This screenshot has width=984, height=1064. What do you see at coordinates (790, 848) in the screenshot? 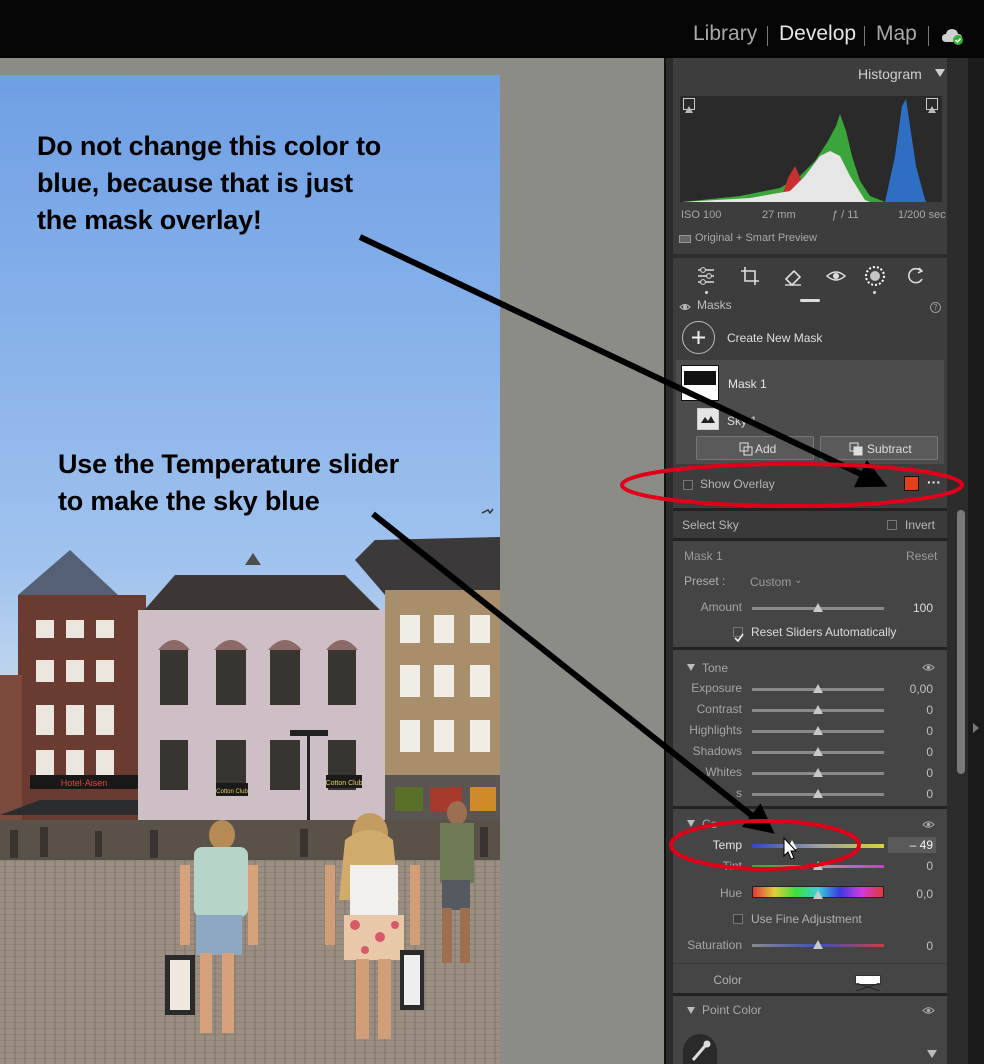
I see `mouse-cursor-icon` at bounding box center [790, 848].